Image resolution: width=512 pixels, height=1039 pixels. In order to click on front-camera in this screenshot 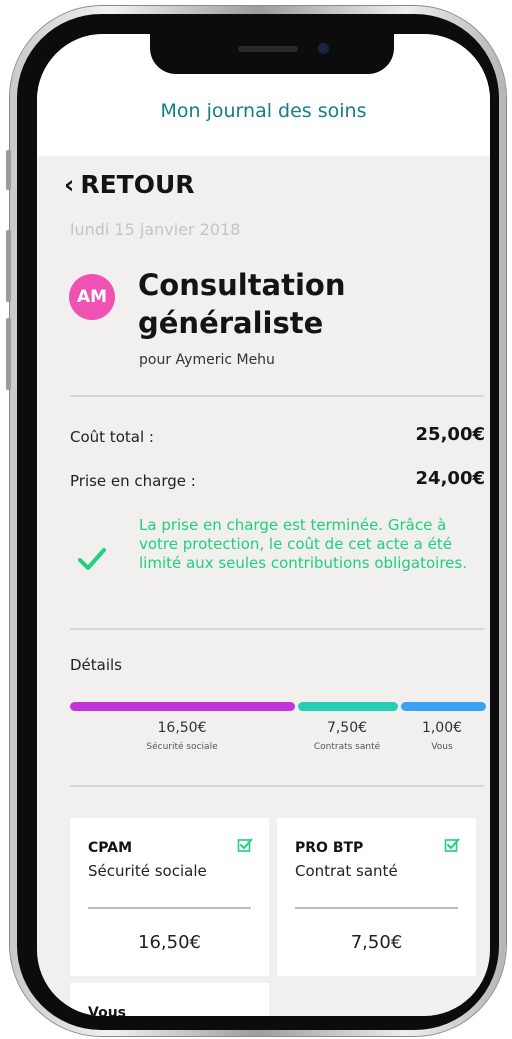, I will do `click(323, 48)`.